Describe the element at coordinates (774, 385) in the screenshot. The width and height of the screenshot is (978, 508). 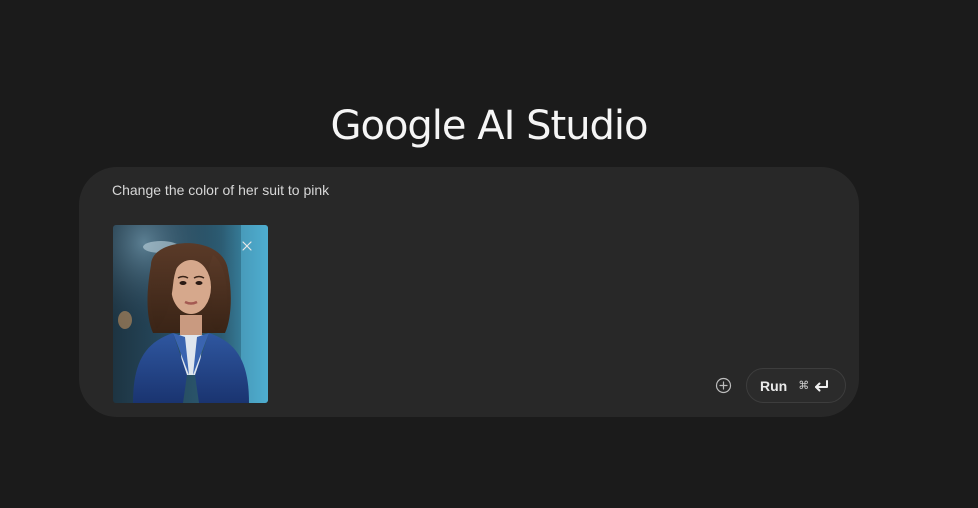
I see `run-button-label: Run` at that location.